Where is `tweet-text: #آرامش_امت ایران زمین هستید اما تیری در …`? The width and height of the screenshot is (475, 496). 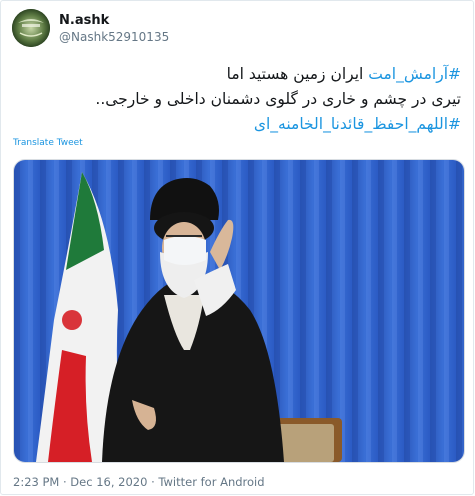 tweet-text: #آرامش_امت ایران زمین هستید اما تیری در … is located at coordinates (237, 99).